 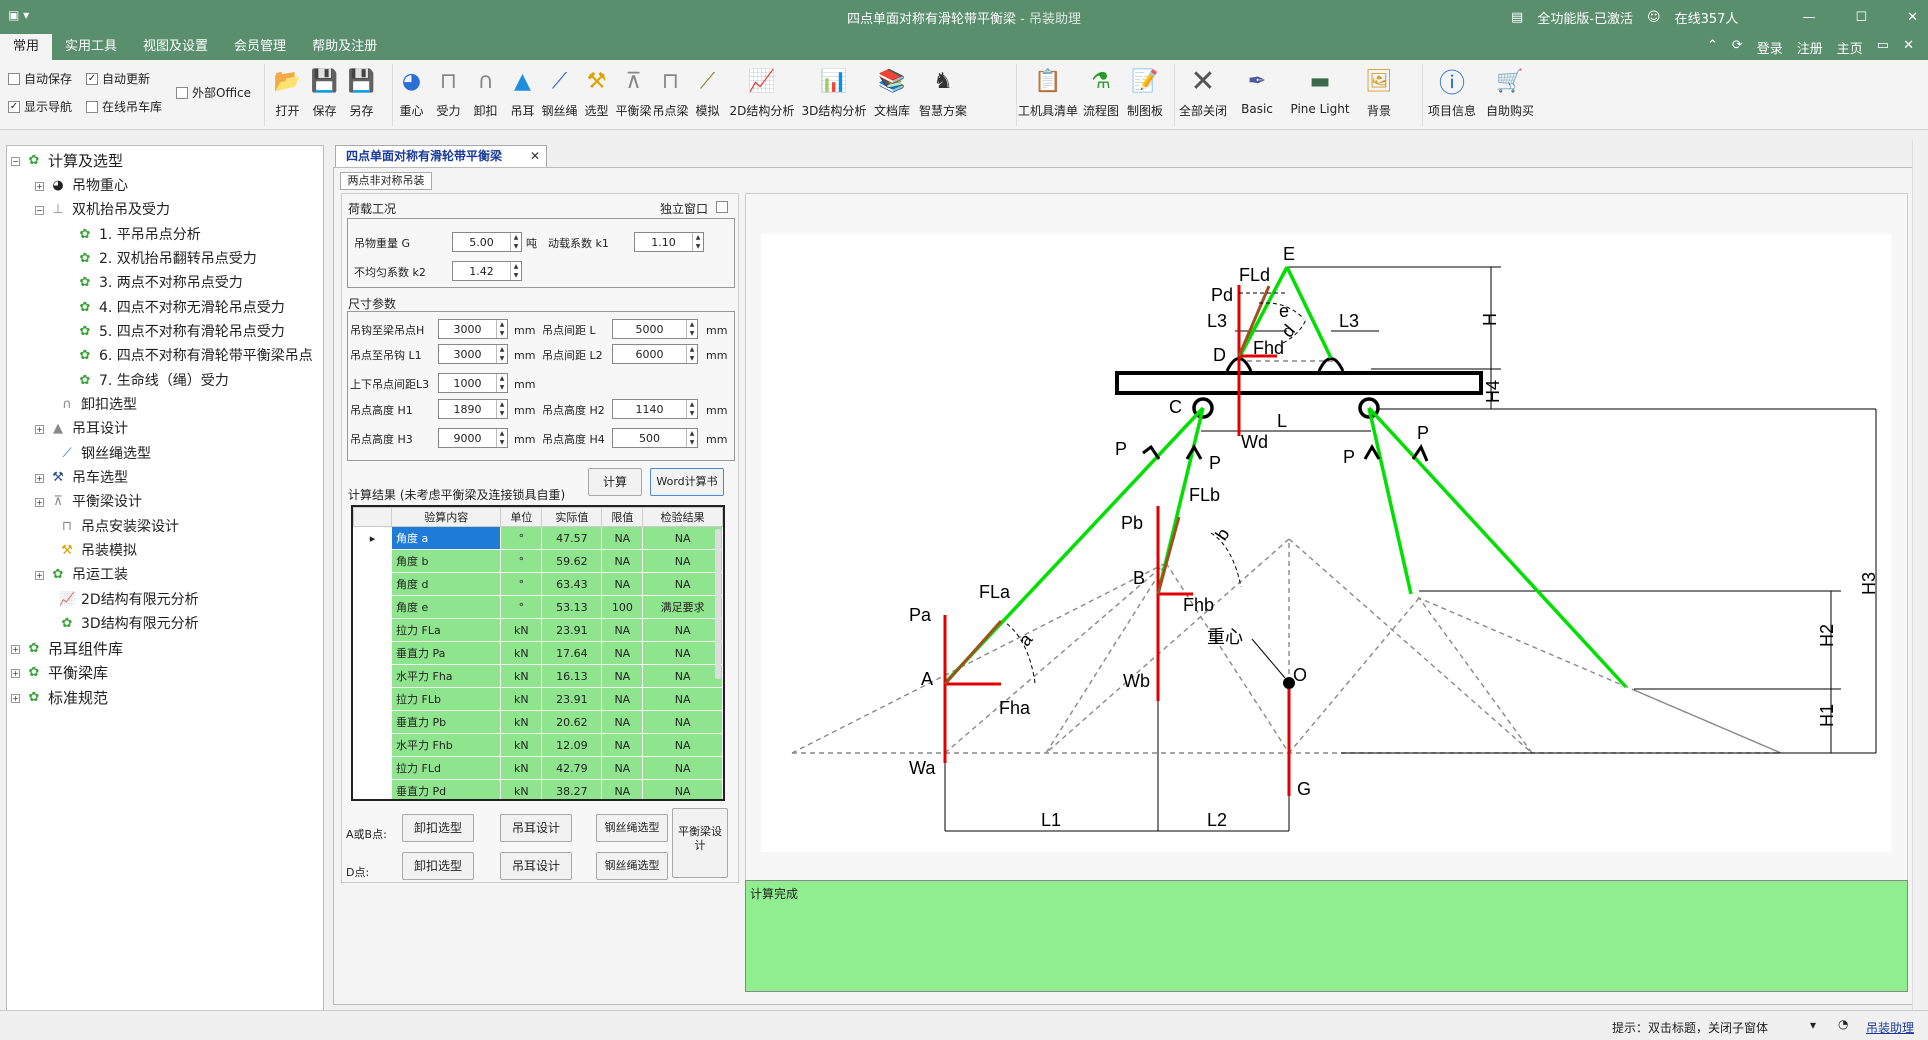 What do you see at coordinates (572, 538) in the screenshot?
I see `table-cell: 47.57` at bounding box center [572, 538].